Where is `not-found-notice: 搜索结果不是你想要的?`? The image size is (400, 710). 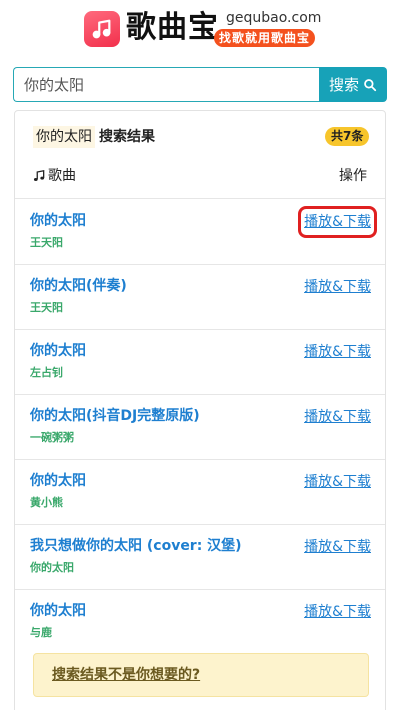 not-found-notice: 搜索结果不是你想要的? is located at coordinates (201, 675).